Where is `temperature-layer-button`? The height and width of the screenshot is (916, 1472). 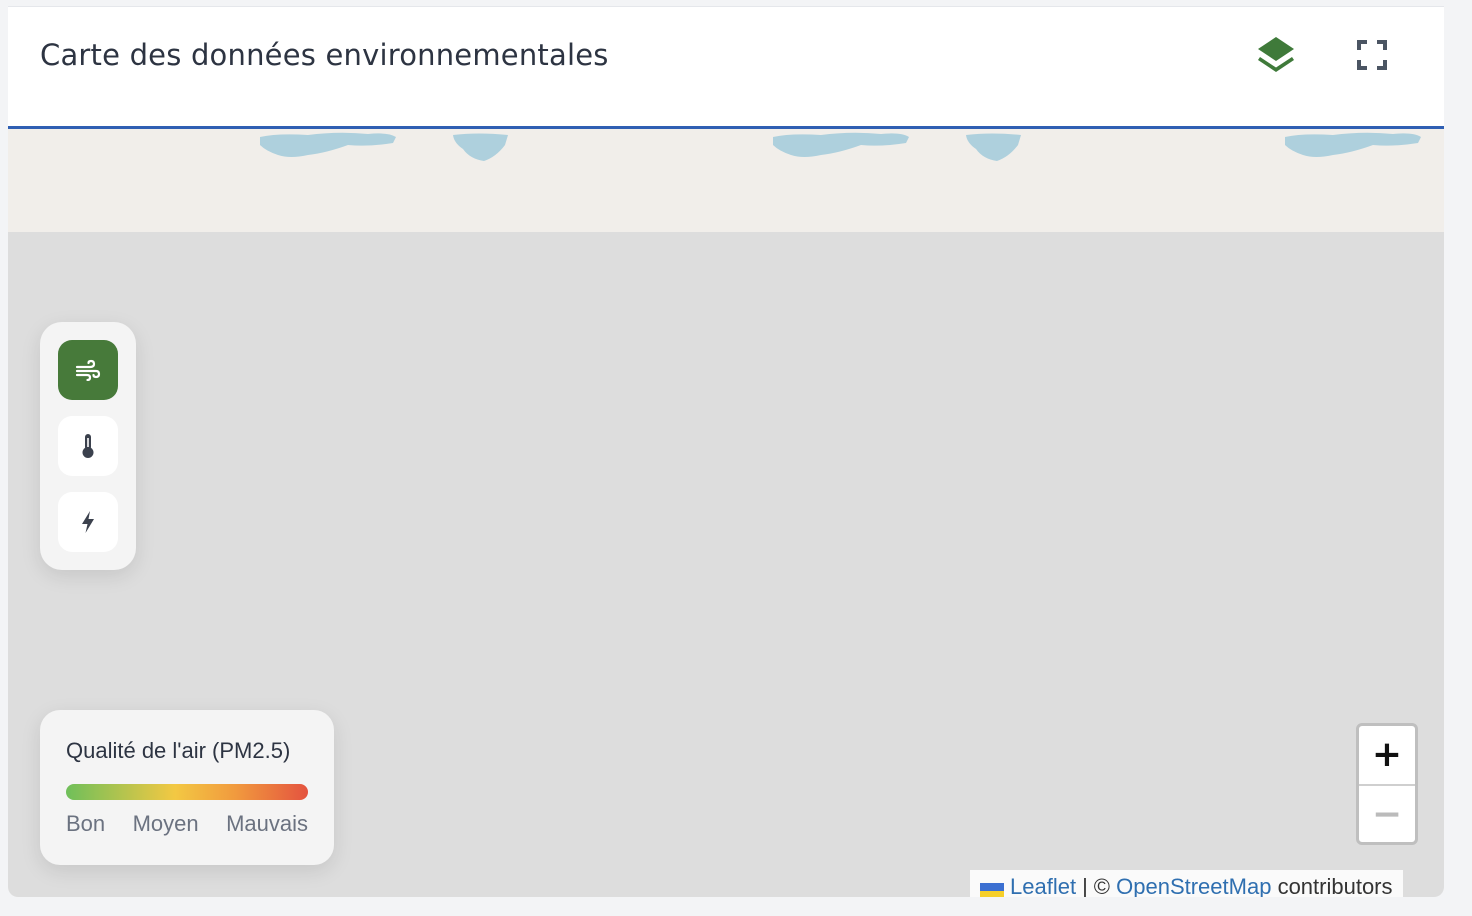 temperature-layer-button is located at coordinates (88, 446).